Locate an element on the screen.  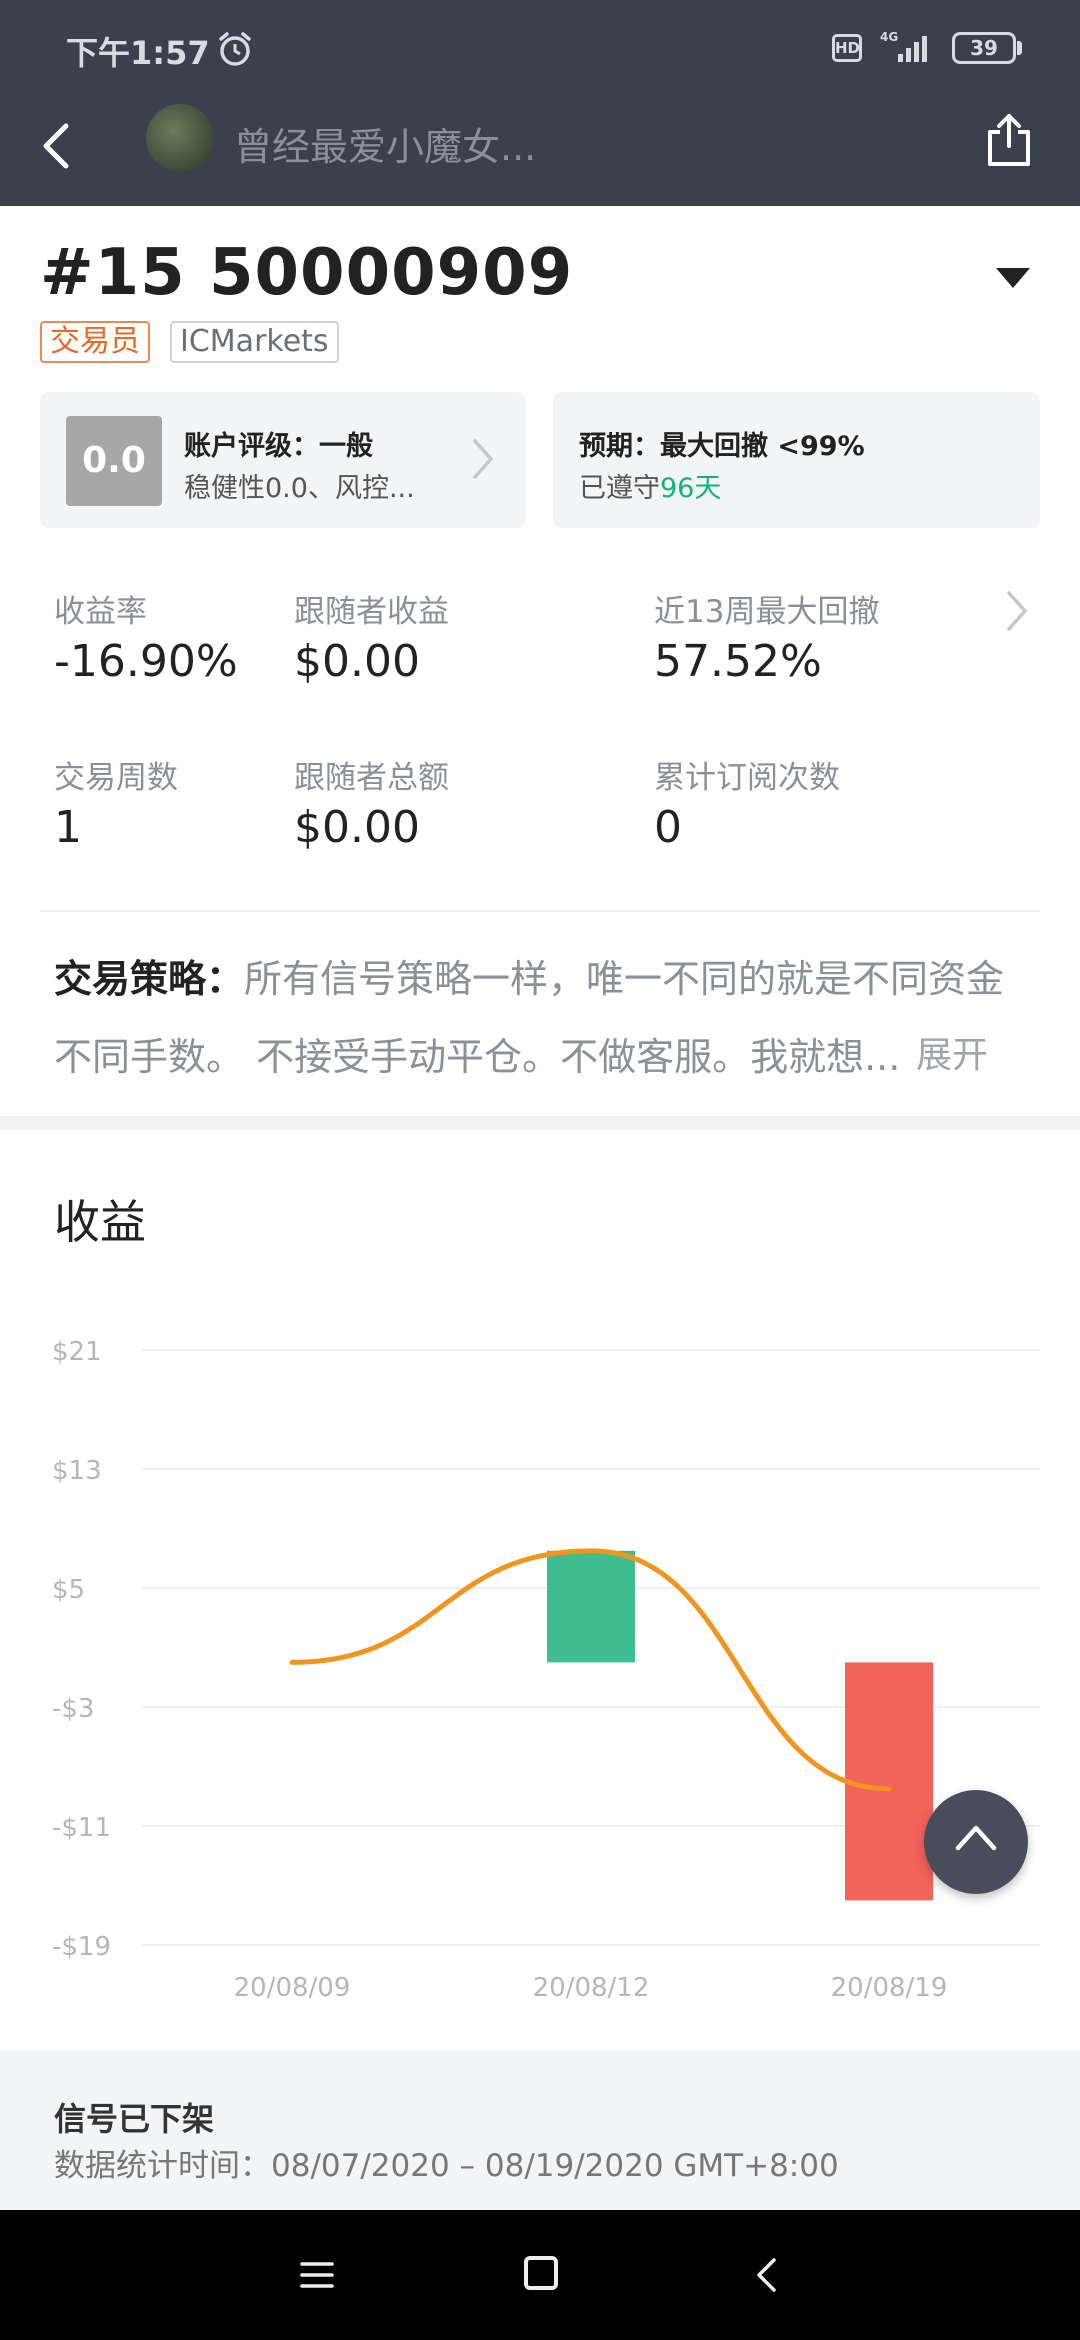
footer-title: 信号已下架 is located at coordinates (134, 2119).